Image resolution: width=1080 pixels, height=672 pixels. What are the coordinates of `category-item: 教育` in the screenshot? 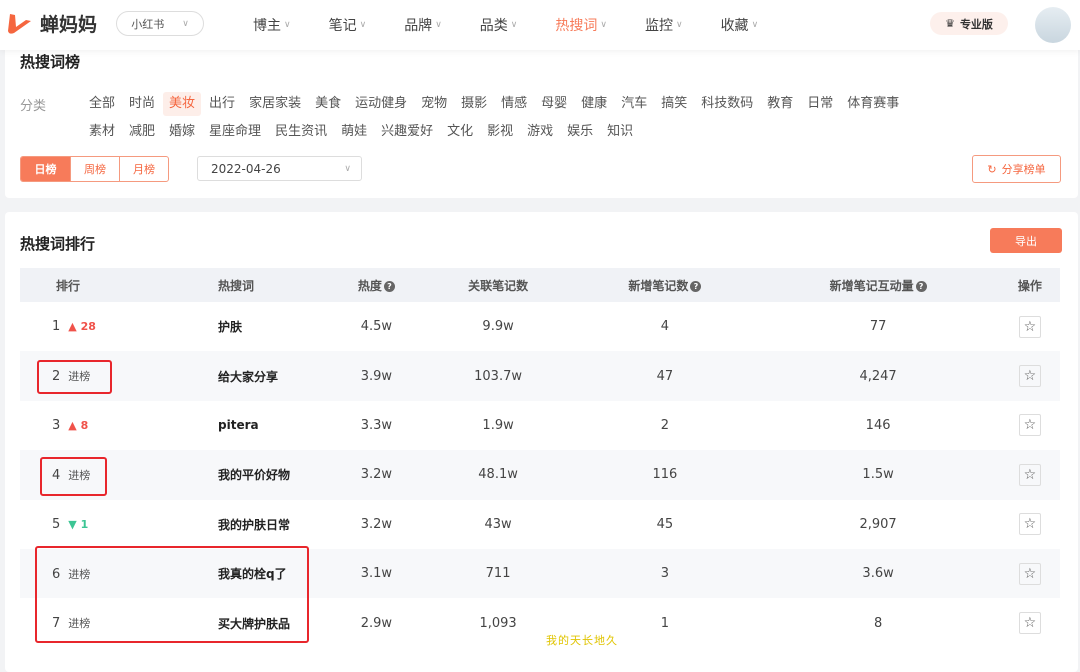 It's located at (780, 104).